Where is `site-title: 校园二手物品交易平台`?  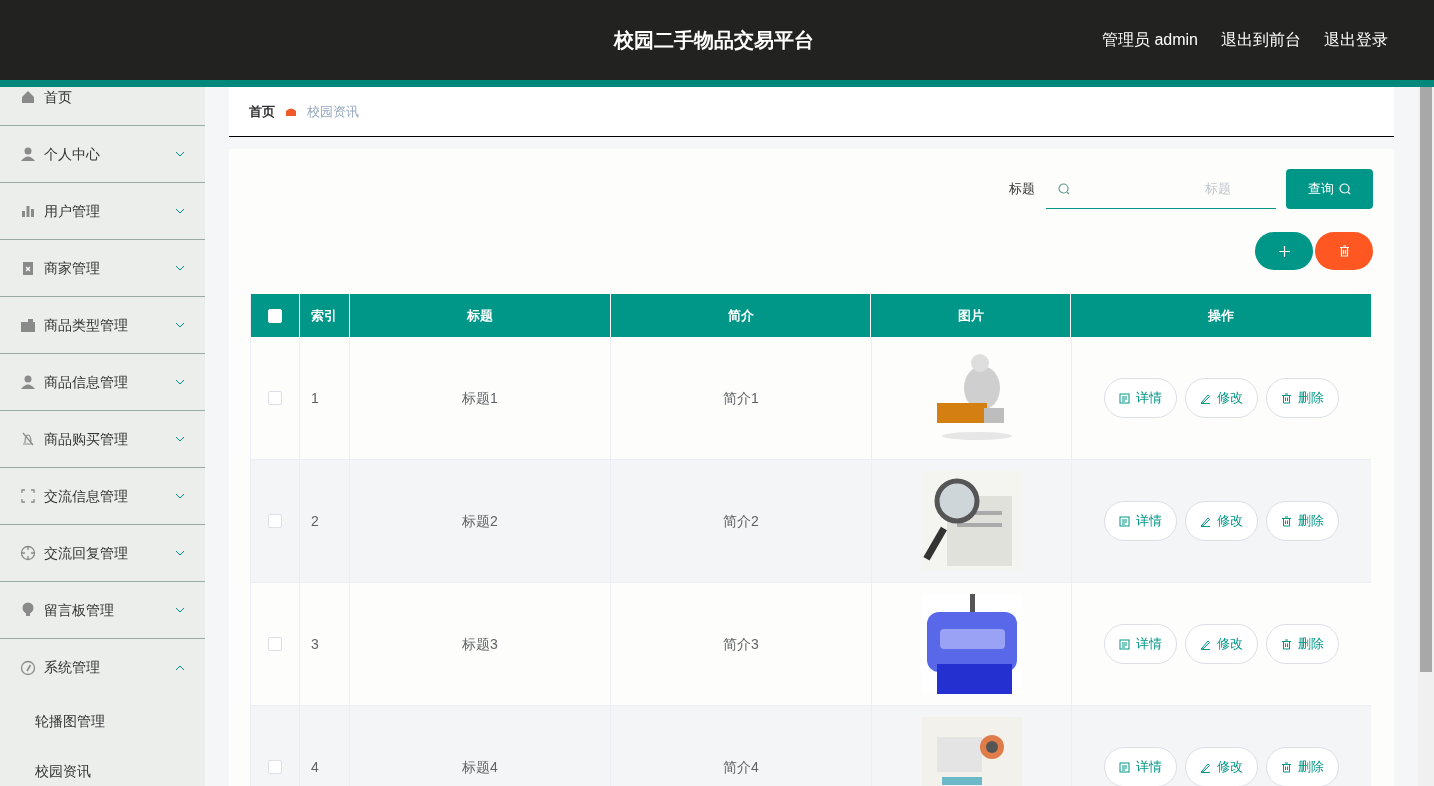 site-title: 校园二手物品交易平台 is located at coordinates (714, 40).